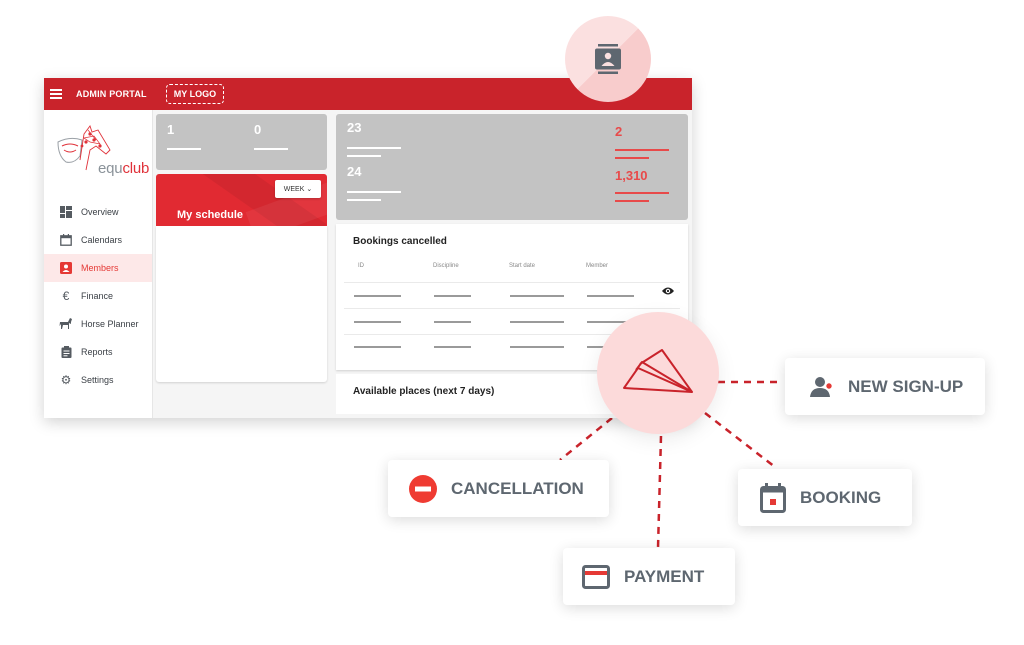 The width and height of the screenshot is (1024, 645). What do you see at coordinates (631, 175) in the screenshot?
I see `stat-value-alert: 1,310` at bounding box center [631, 175].